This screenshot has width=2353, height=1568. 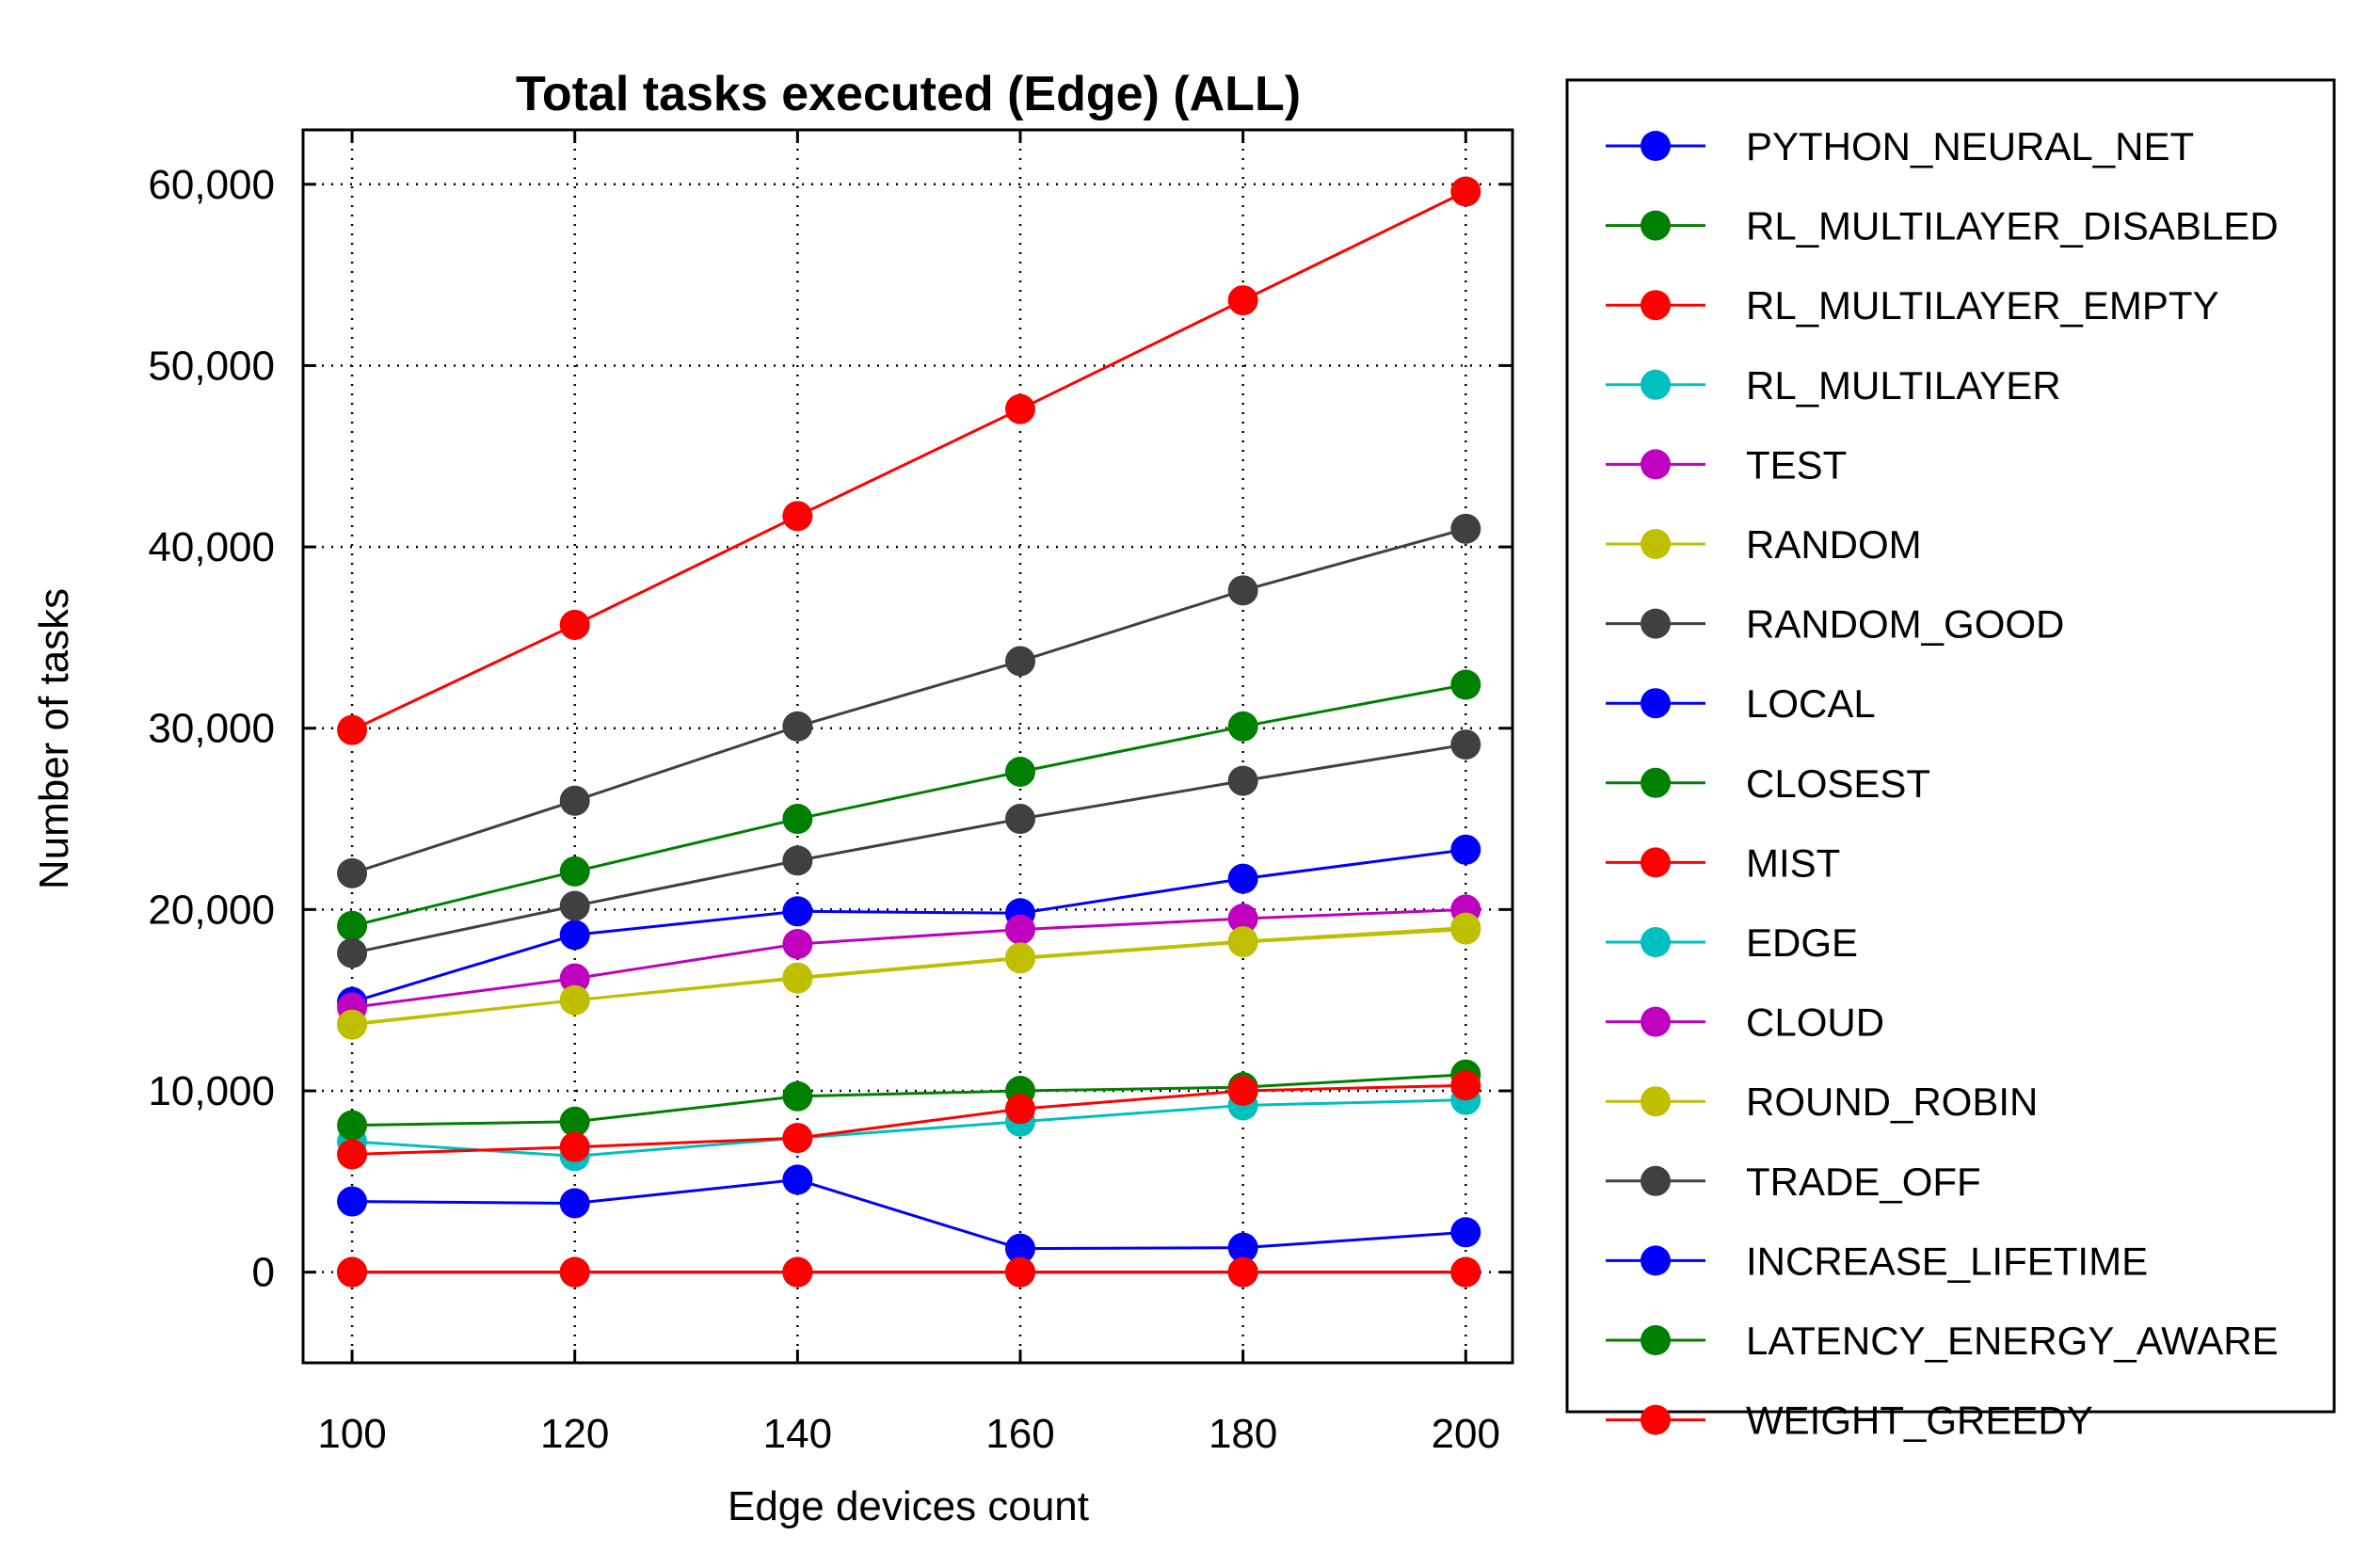 What do you see at coordinates (1838, 783) in the screenshot?
I see `legend-label: CLOSEST` at bounding box center [1838, 783].